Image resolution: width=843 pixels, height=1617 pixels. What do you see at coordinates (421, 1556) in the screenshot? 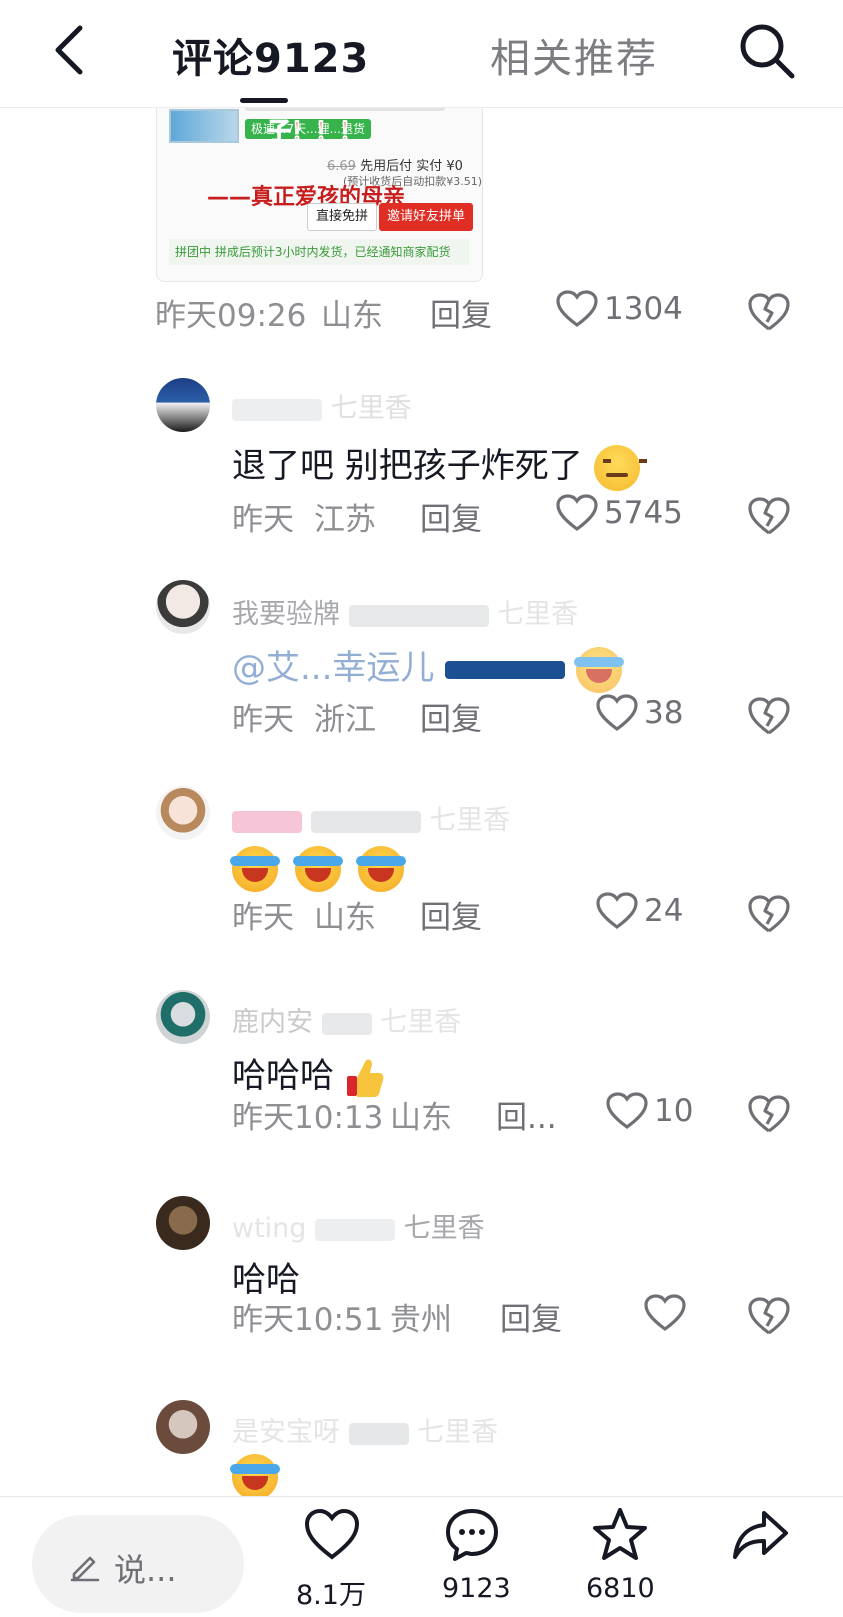
I see `bottom-action-bar: 说... 8.1万 9123 6810` at bounding box center [421, 1556].